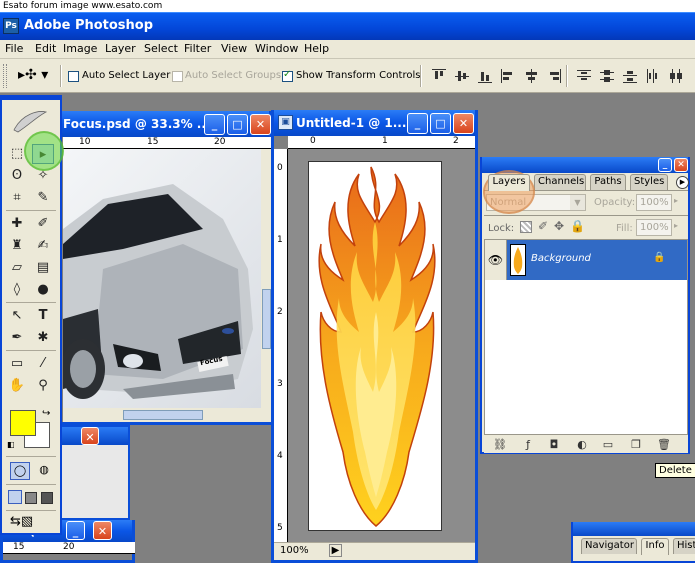  I want to click on swap-colors-icon: ↪, so click(46, 413).